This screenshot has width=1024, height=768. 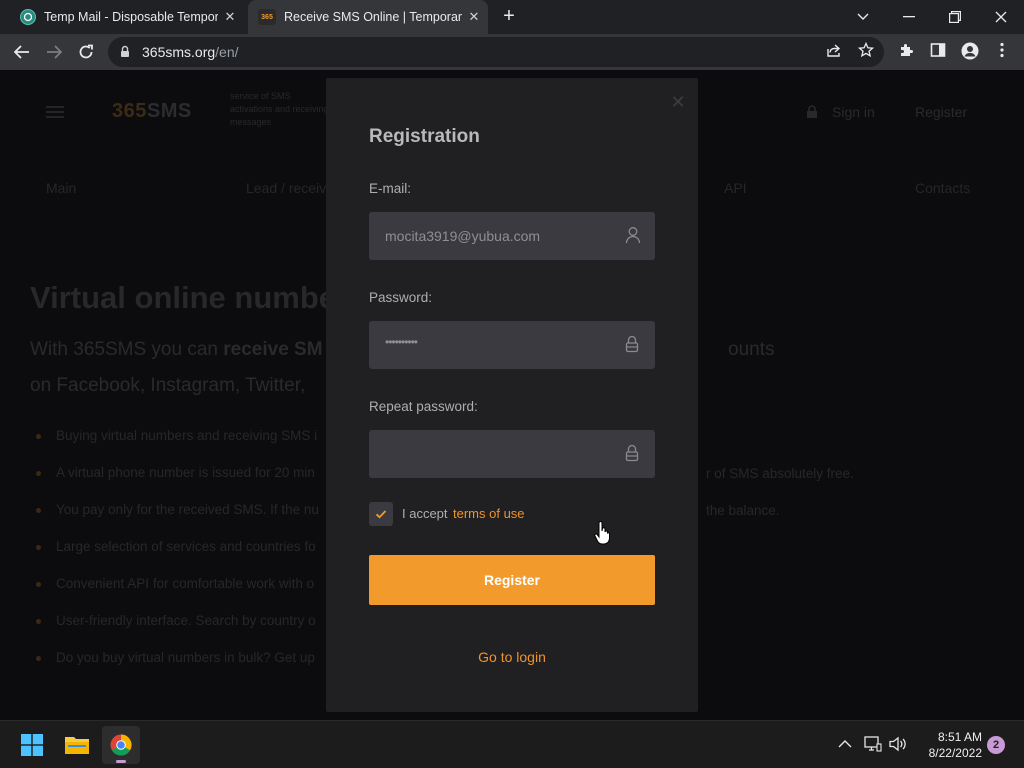 I want to click on repeat-password-field, so click(x=512, y=454).